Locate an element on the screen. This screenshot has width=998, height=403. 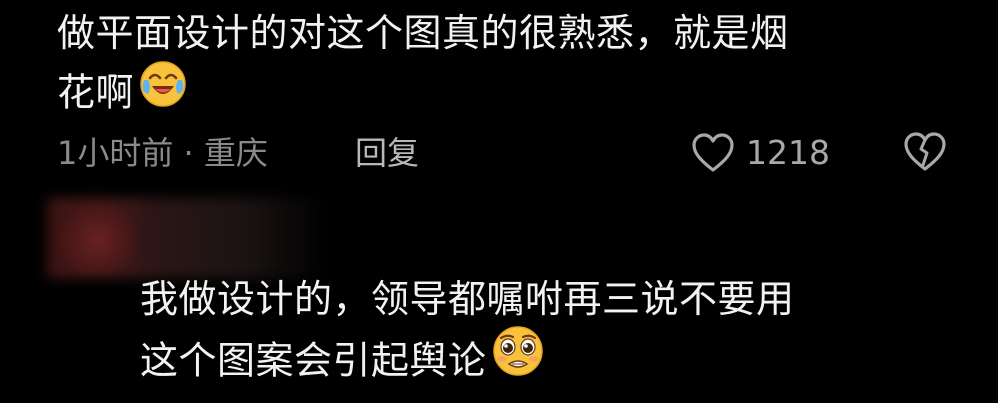
crying-laughing-emoji-icon is located at coordinates (163, 91).